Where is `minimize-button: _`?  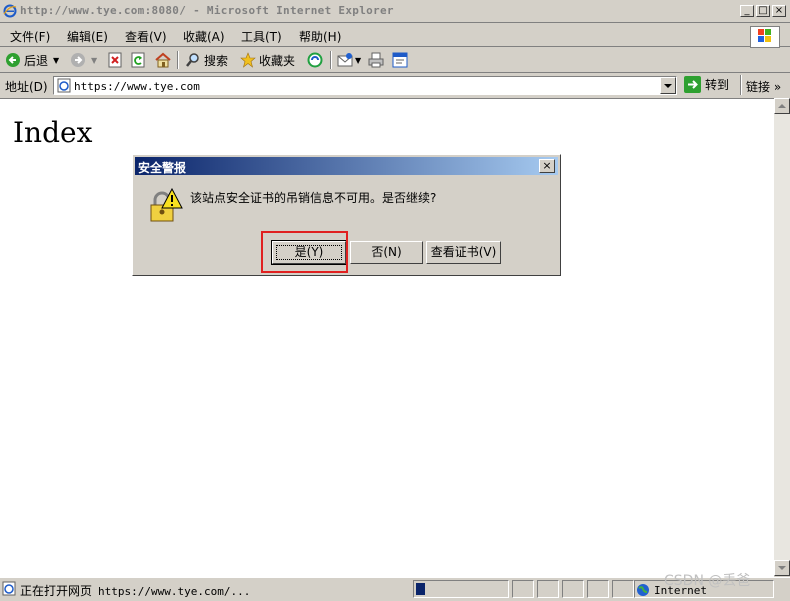
minimize-button: _ is located at coordinates (747, 11).